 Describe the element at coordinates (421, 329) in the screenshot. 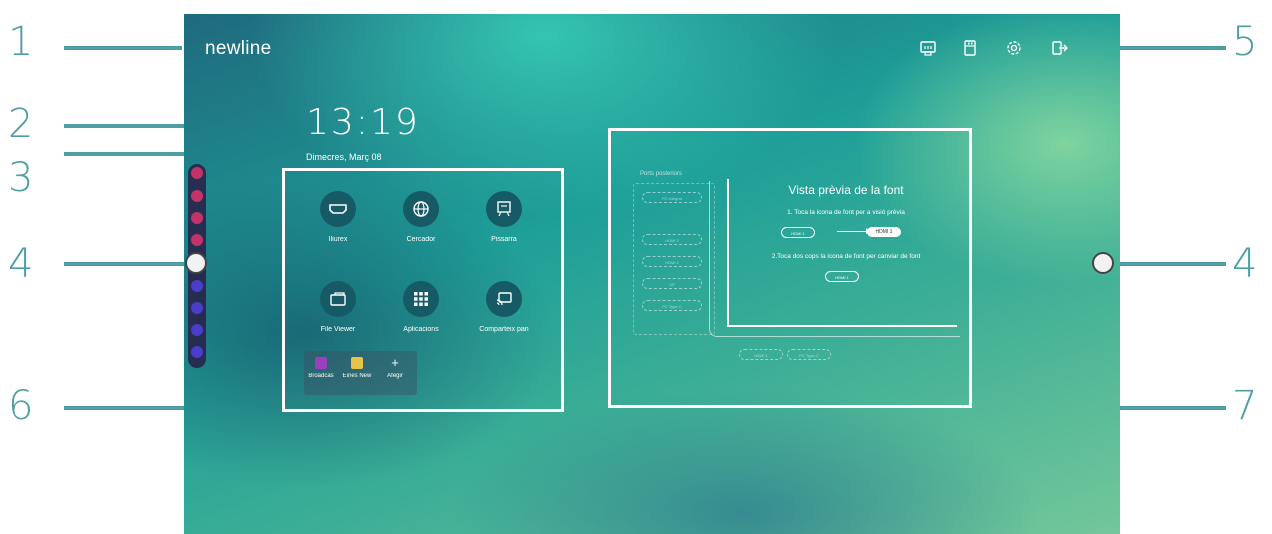

I see `app-label: Aplicacions` at that location.